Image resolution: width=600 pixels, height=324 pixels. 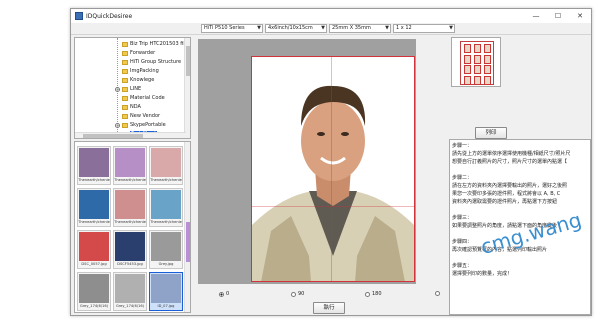 What do you see at coordinates (510, 186) in the screenshot?
I see `instruction-line: 請在左方的資料夾內選擇要輸出的照片，選好之後照` at bounding box center [510, 186].